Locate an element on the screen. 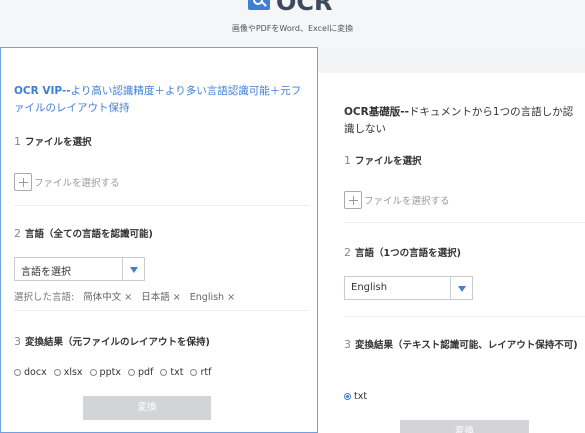 This screenshot has width=585, height=433. selected-languages: 選択した言語: 简体中文 × 日本語 × English × is located at coordinates (124, 296).